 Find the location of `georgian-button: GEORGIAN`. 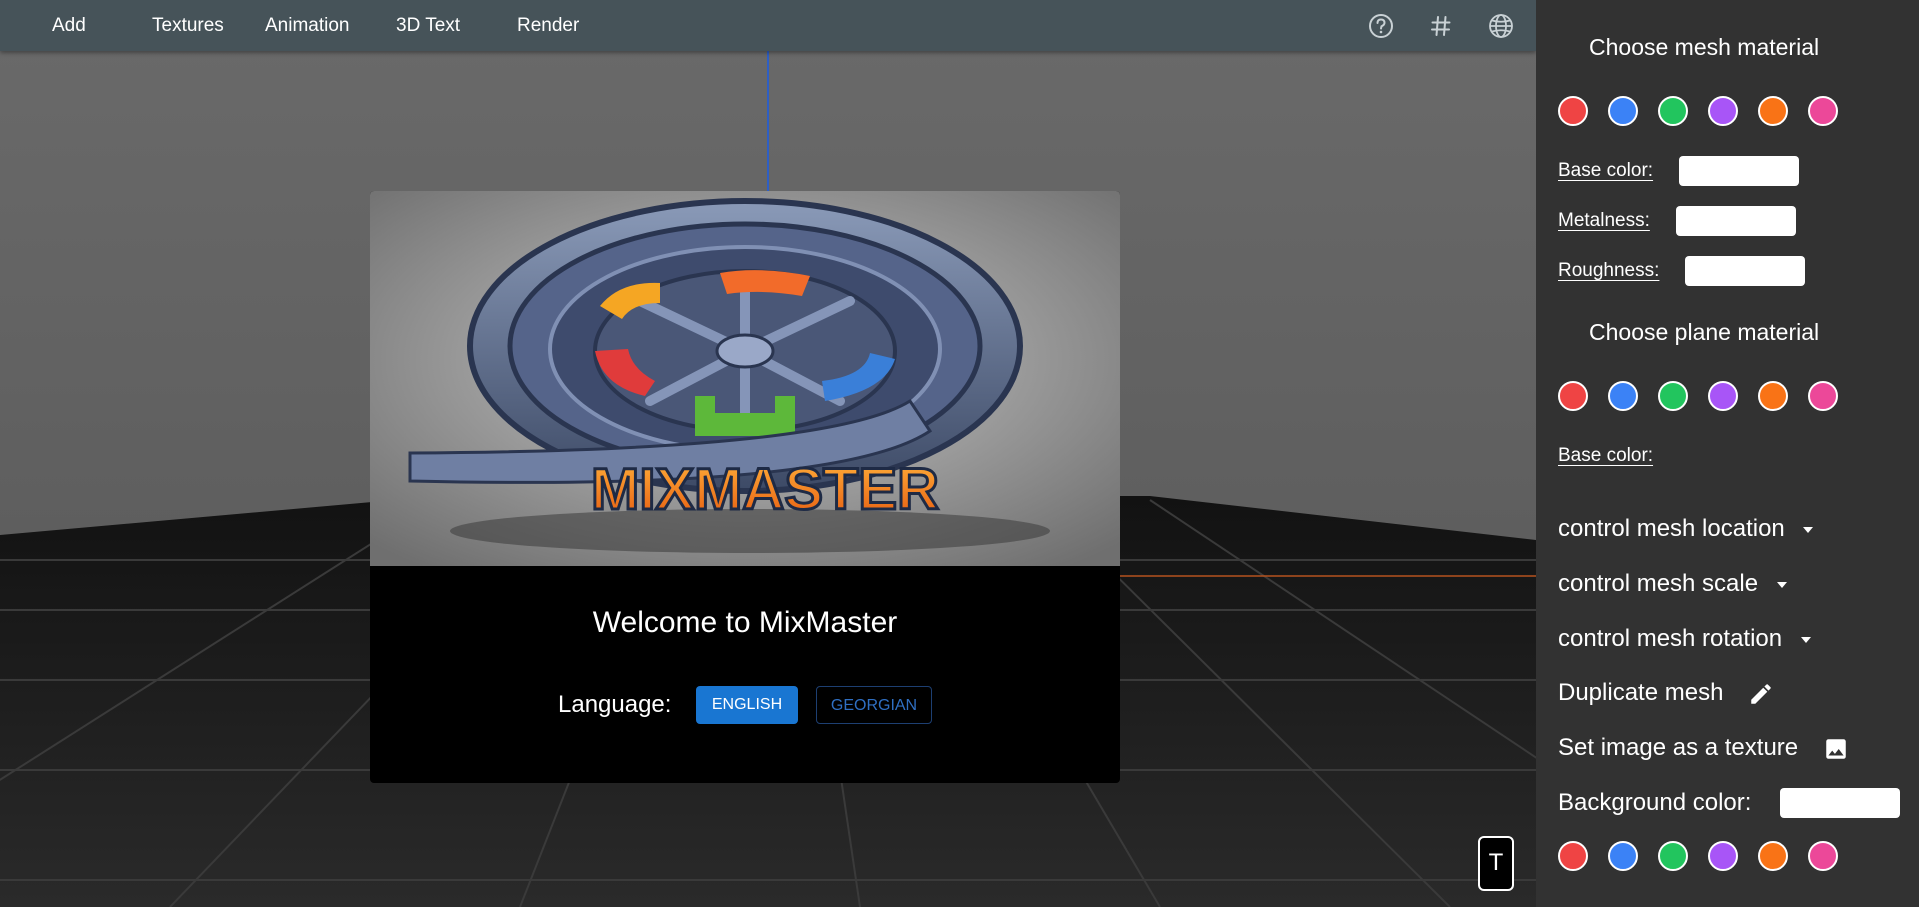

georgian-button: GEORGIAN is located at coordinates (874, 705).